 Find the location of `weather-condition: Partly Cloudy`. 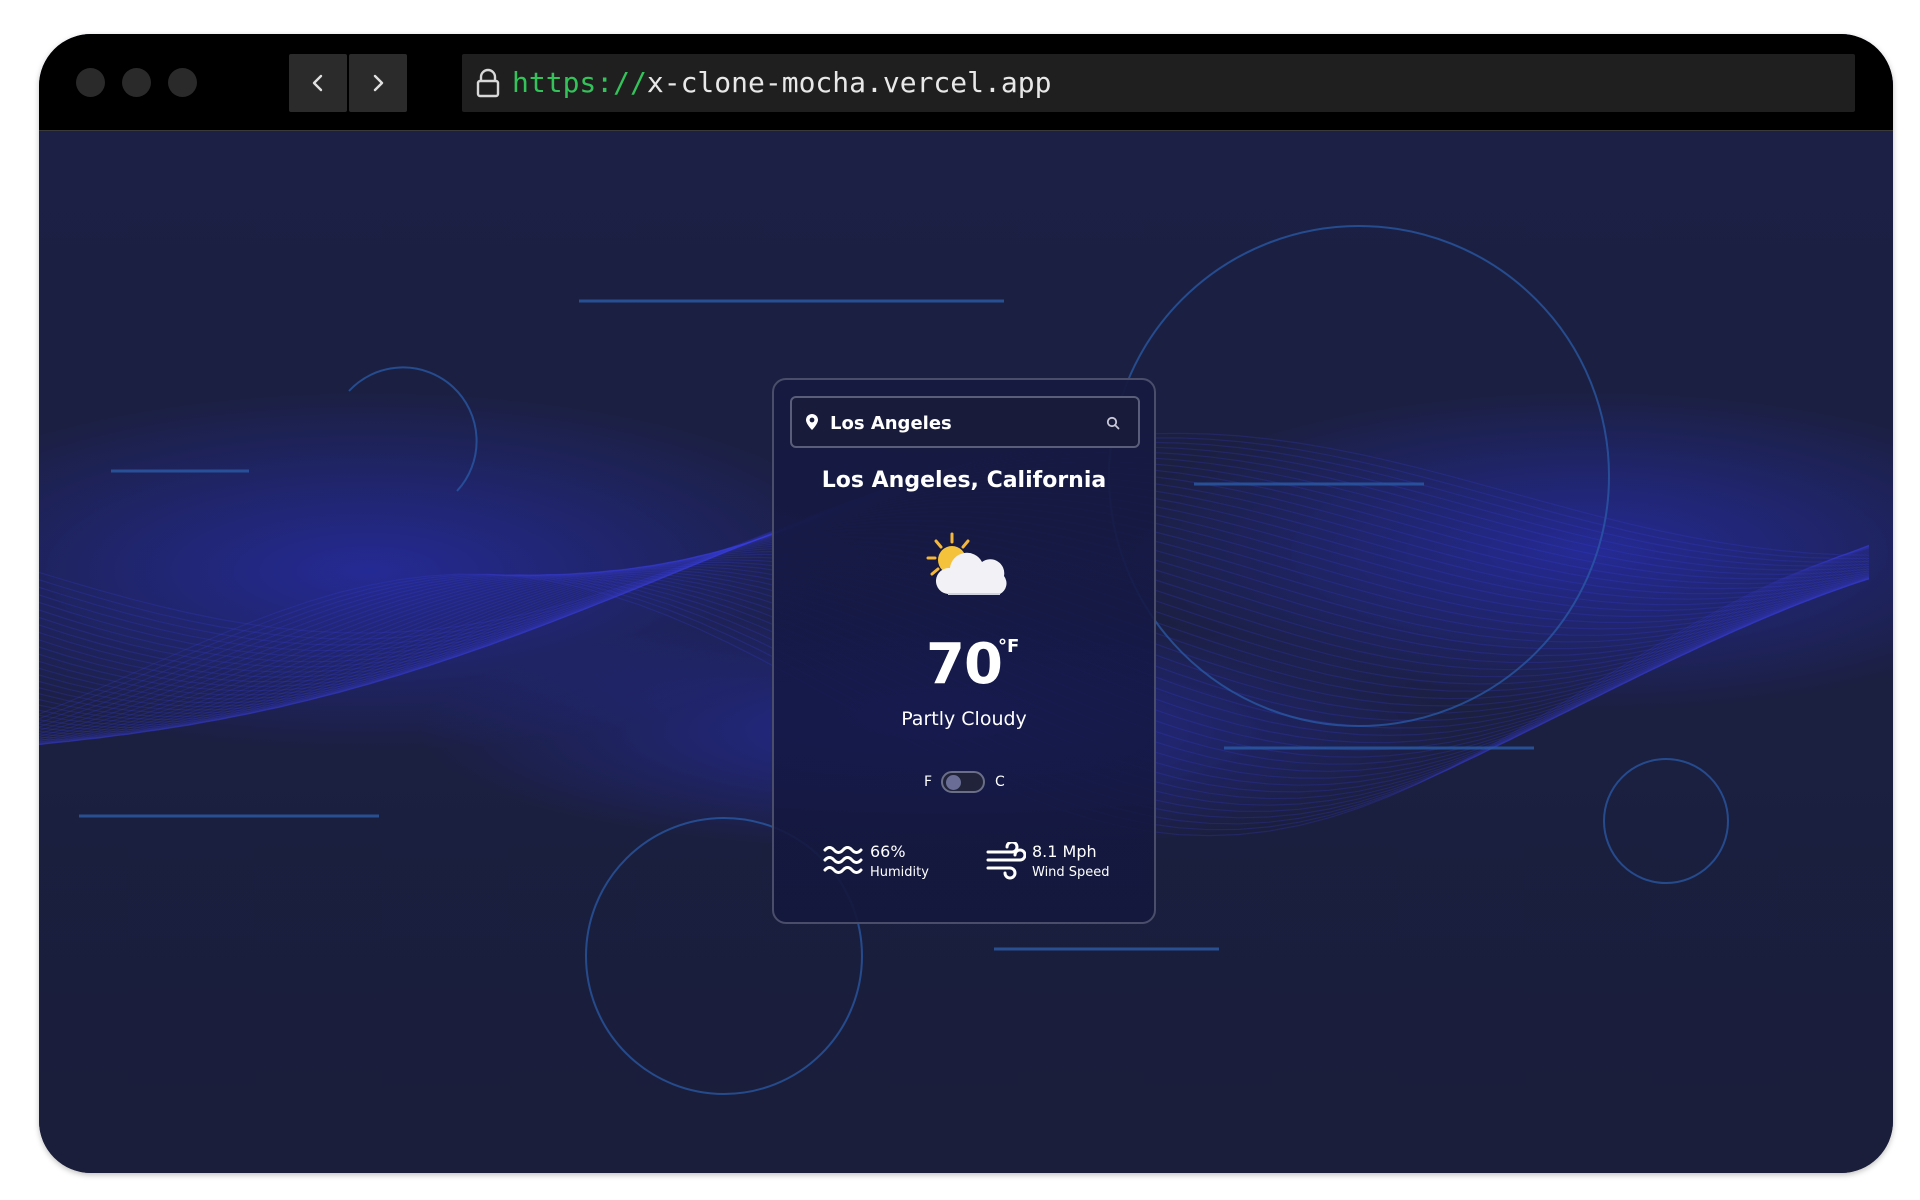

weather-condition: Partly Cloudy is located at coordinates (964, 719).